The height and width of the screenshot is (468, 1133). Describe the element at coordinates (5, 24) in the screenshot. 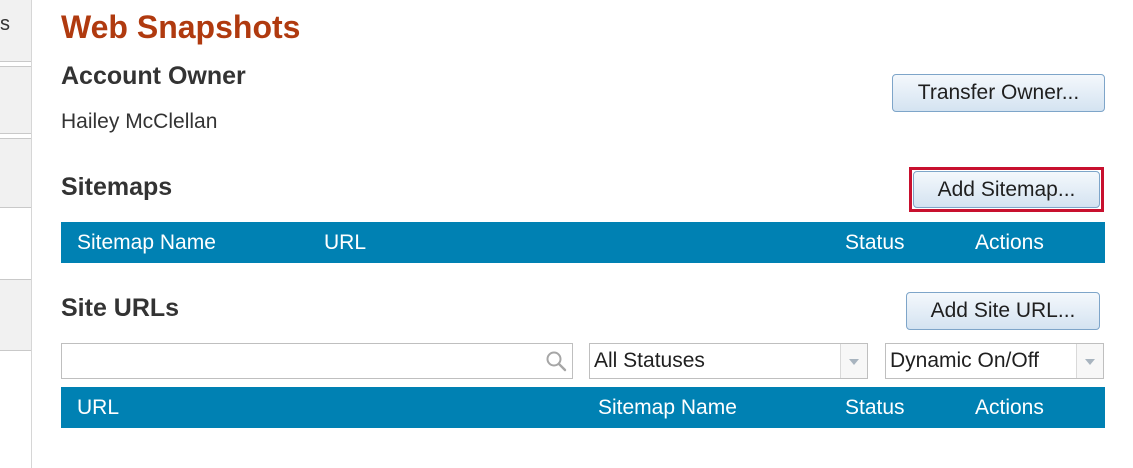

I see `rail-tab-1-label: s` at that location.